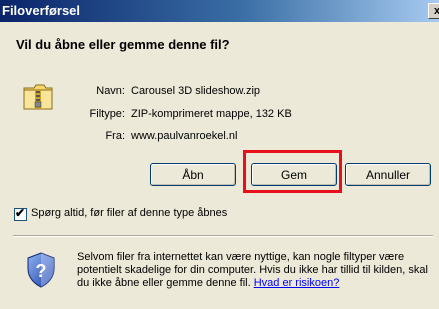  I want to click on check-mark-icon: ✔, so click(20, 213).